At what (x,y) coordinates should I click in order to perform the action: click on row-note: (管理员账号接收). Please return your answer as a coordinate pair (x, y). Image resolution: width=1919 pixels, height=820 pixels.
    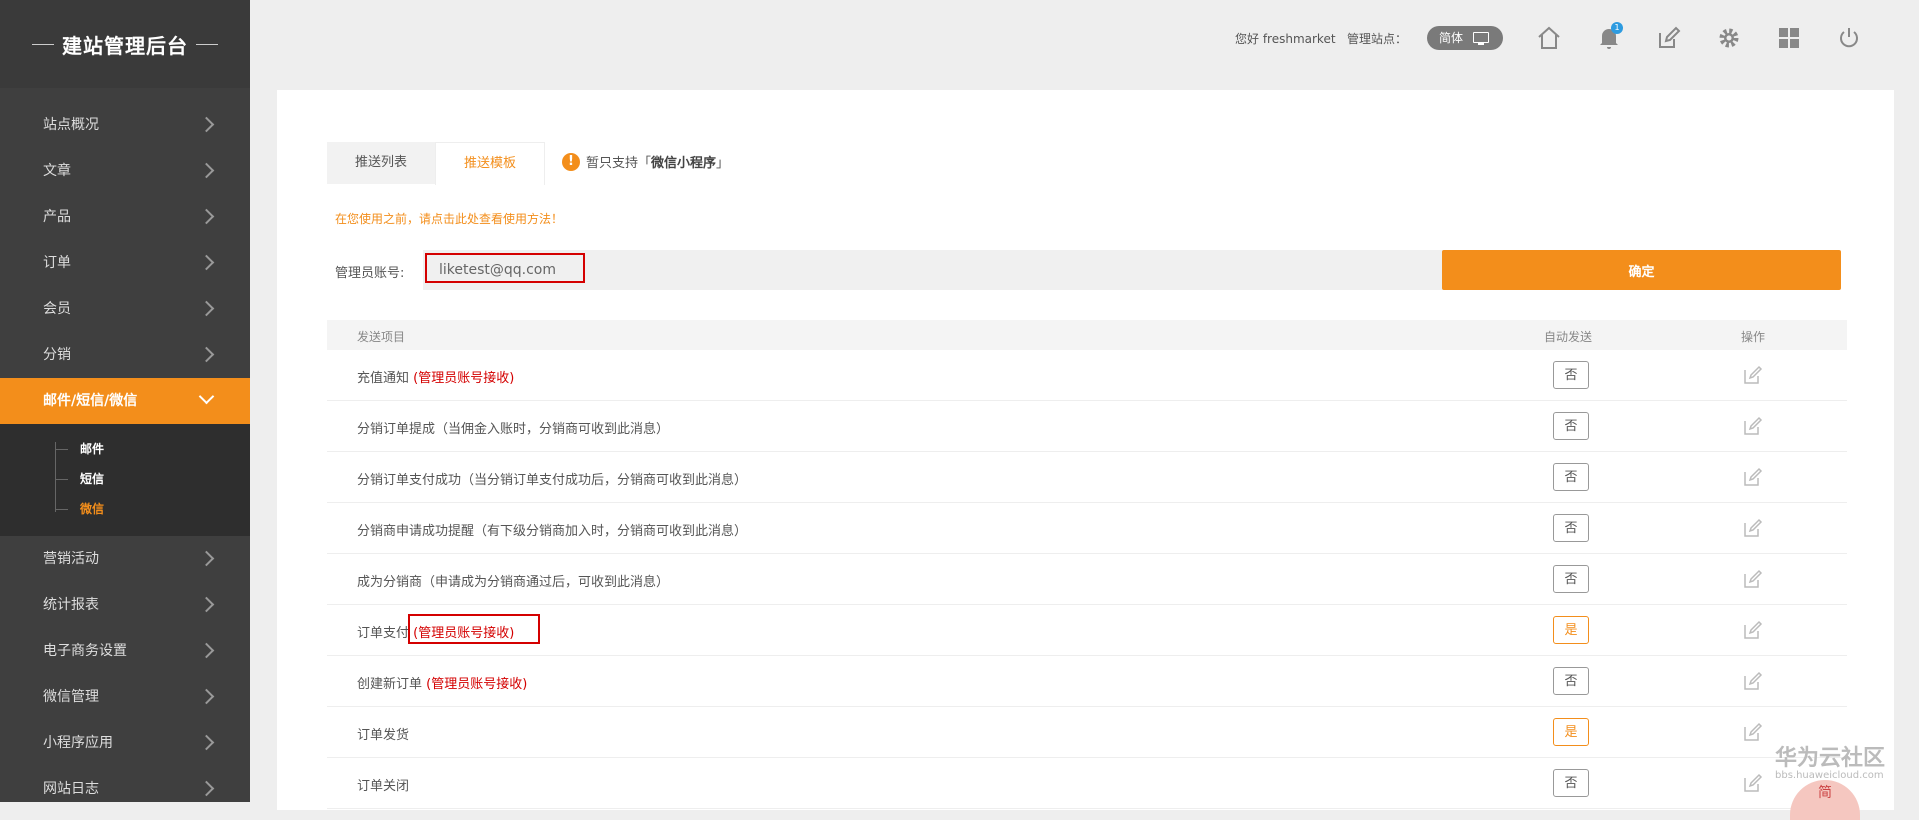
    Looking at the image, I should click on (464, 378).